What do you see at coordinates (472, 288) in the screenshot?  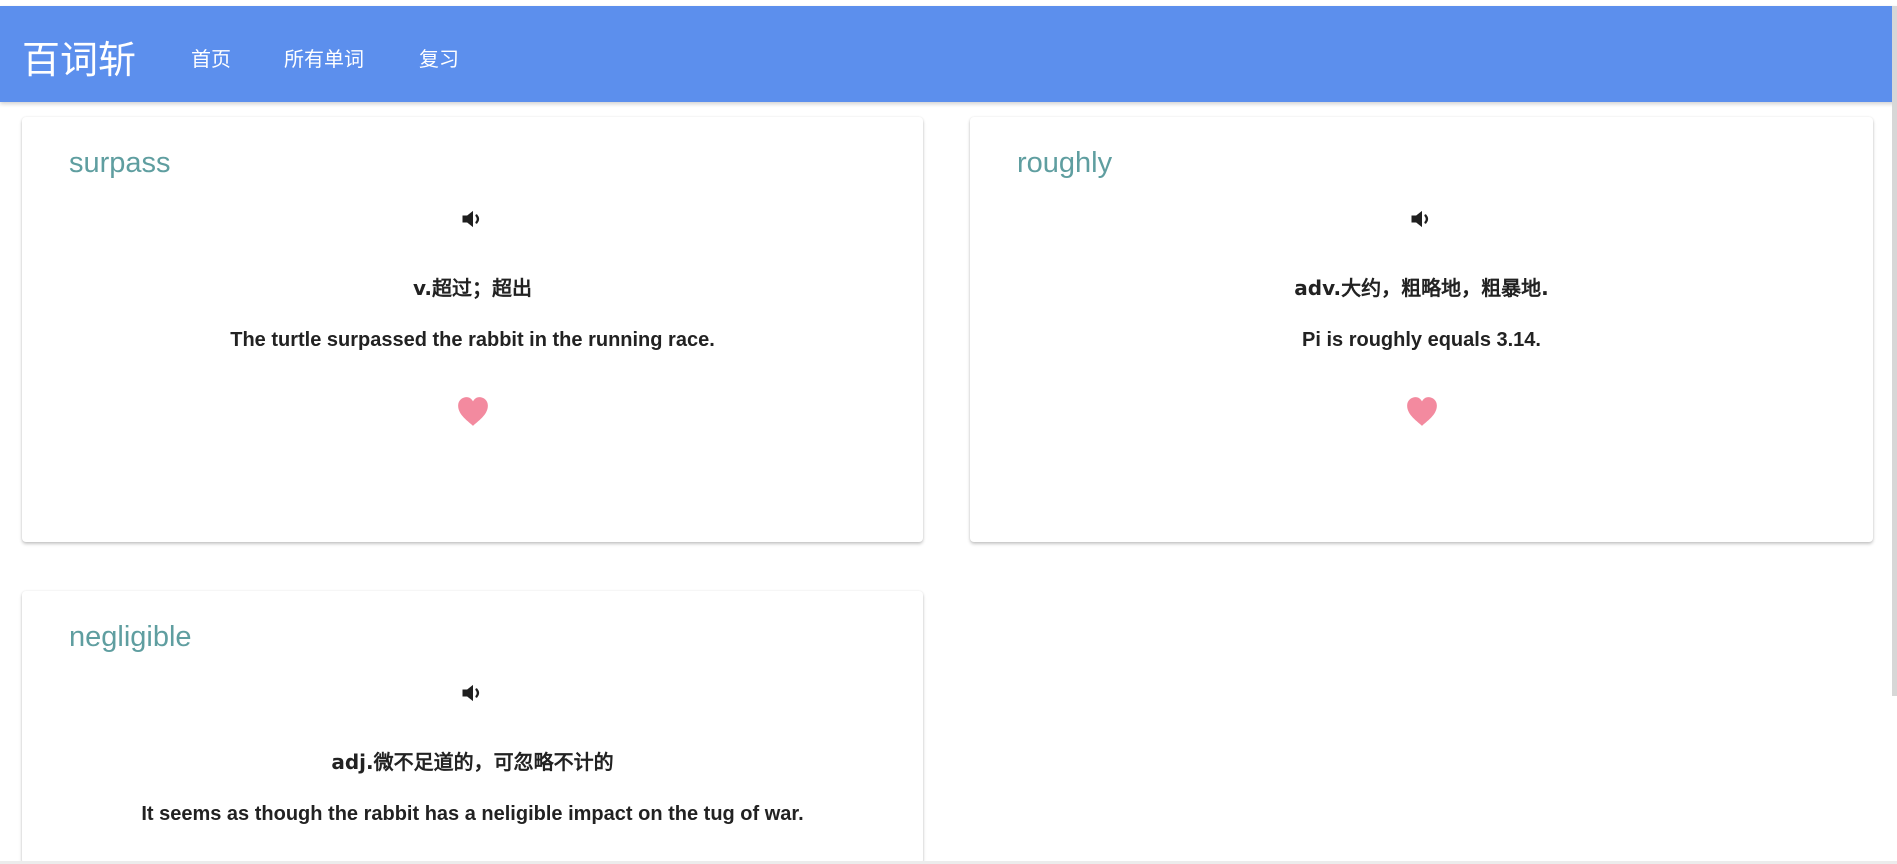 I see `word-meaning: v.超过；超出` at bounding box center [472, 288].